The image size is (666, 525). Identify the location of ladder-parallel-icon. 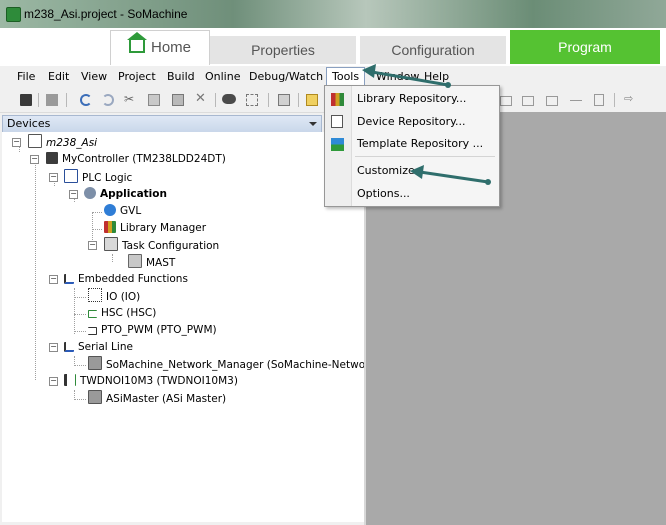
(552, 101).